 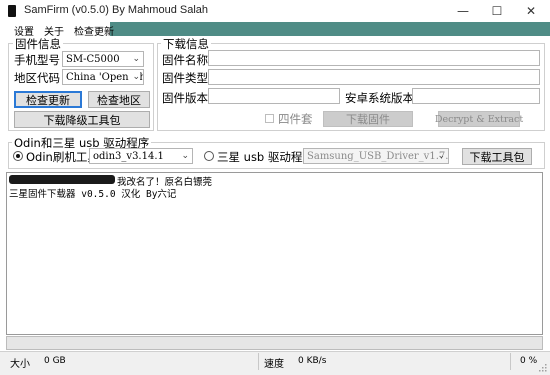 What do you see at coordinates (185, 98) in the screenshot?
I see `fw-version-label: 固件版本` at bounding box center [185, 98].